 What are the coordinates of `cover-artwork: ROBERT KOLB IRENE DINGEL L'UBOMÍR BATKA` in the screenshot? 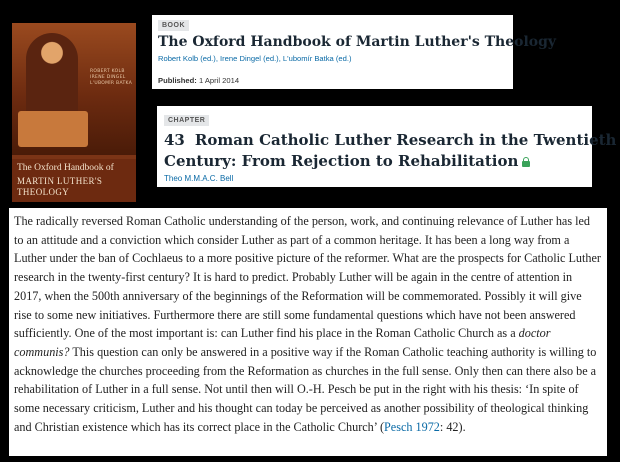 It's located at (74, 89).